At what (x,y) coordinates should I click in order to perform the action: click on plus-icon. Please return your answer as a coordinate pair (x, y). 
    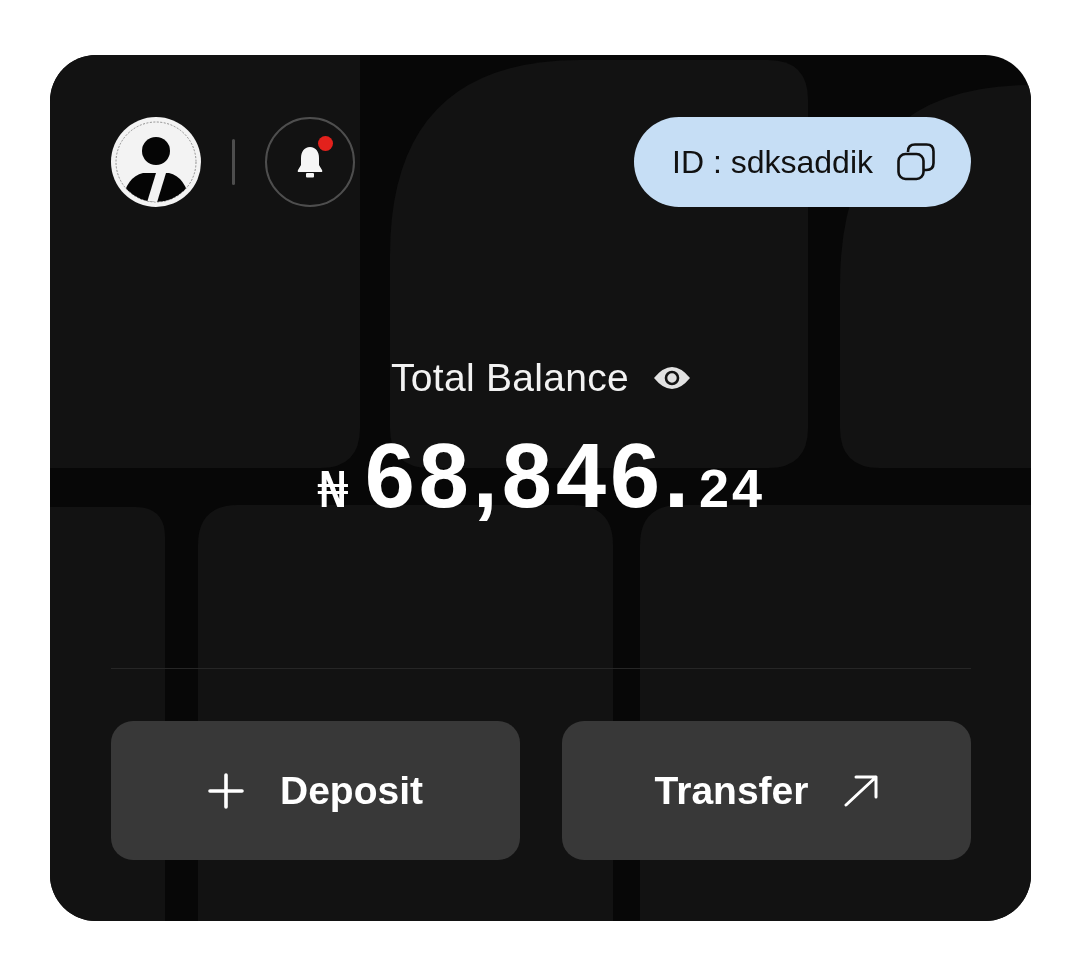
    Looking at the image, I should click on (226, 790).